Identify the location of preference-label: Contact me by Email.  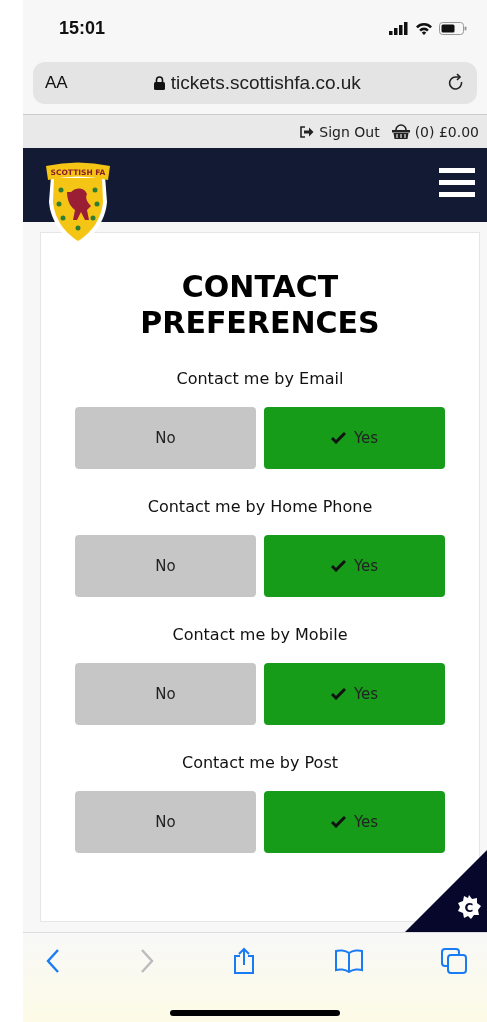
(260, 378).